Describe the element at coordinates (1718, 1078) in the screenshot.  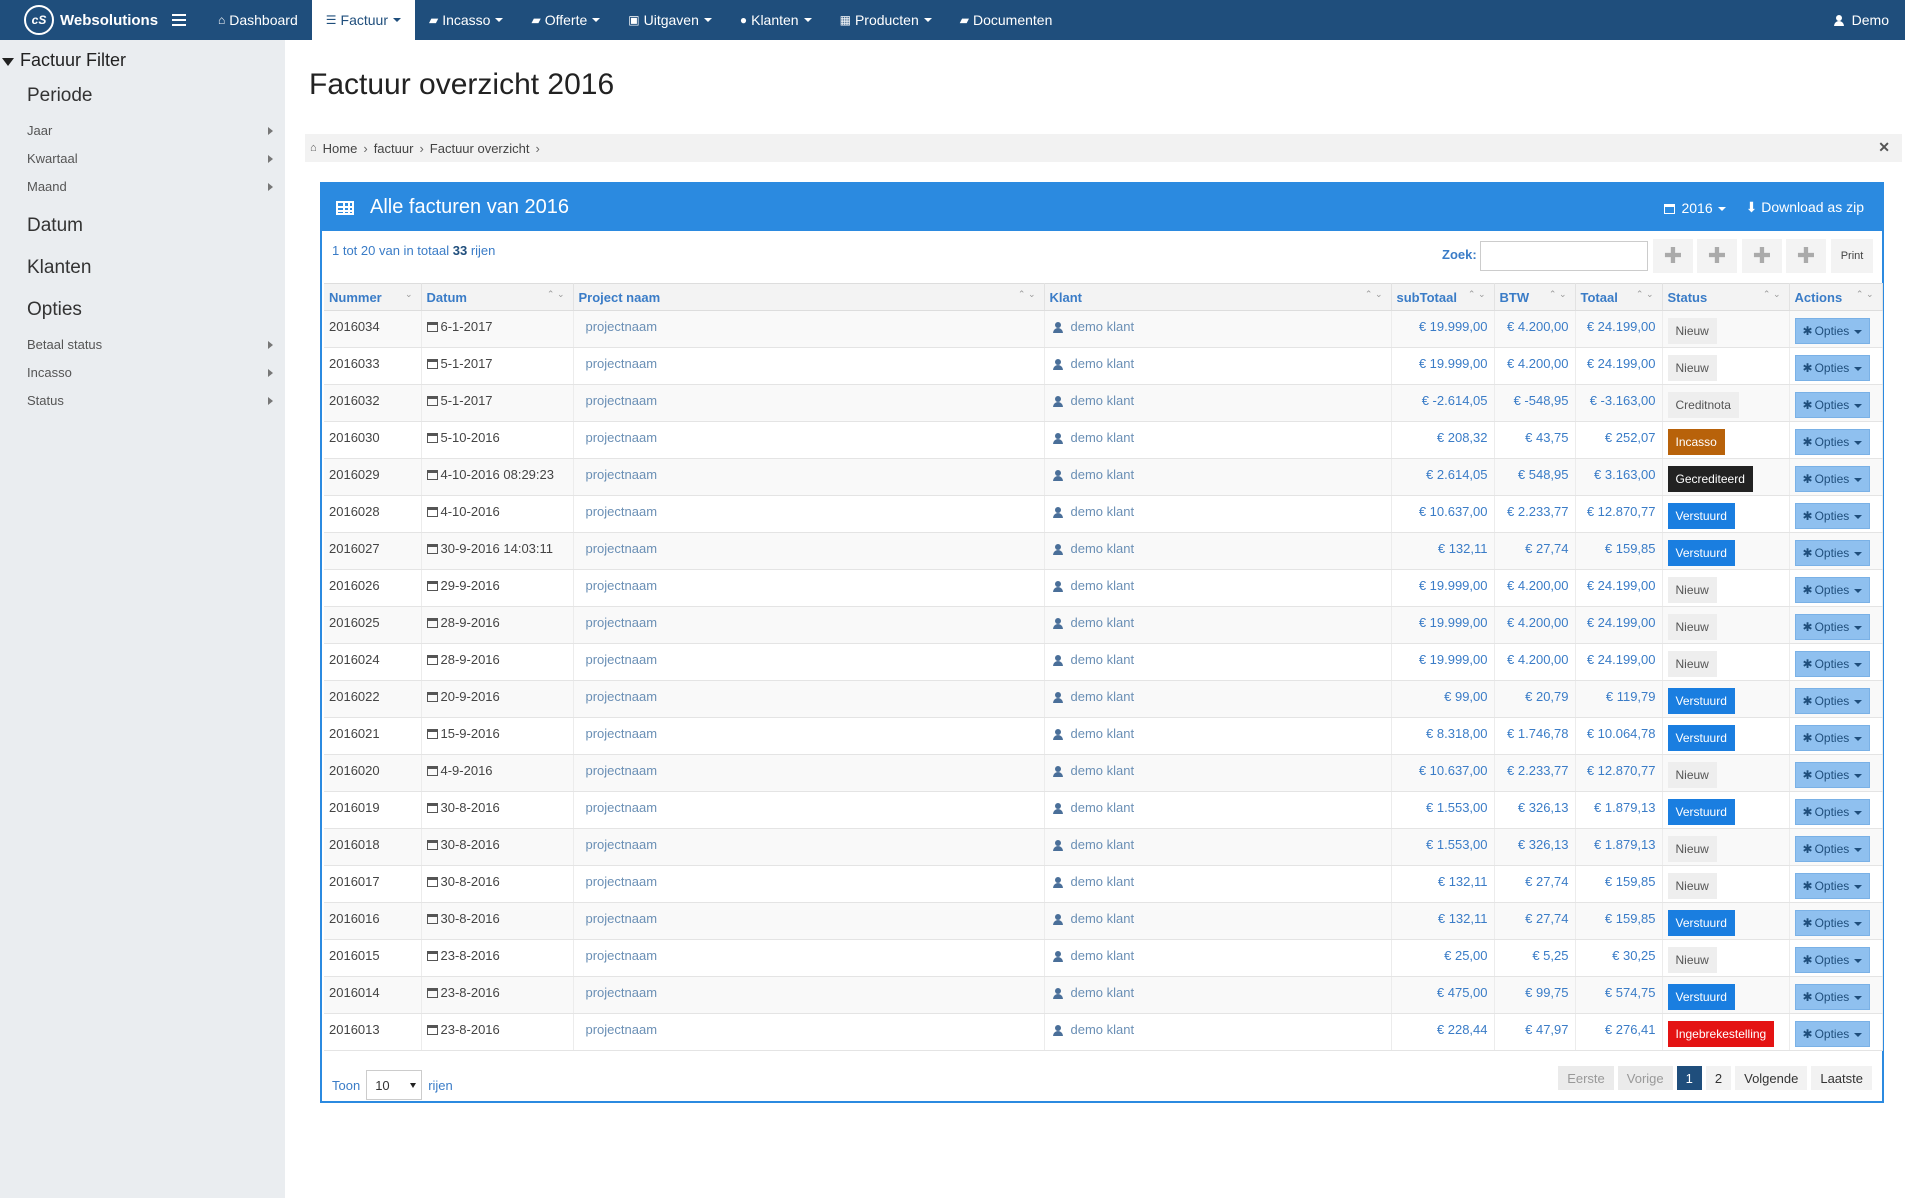
I see `page-button-2: 2` at that location.